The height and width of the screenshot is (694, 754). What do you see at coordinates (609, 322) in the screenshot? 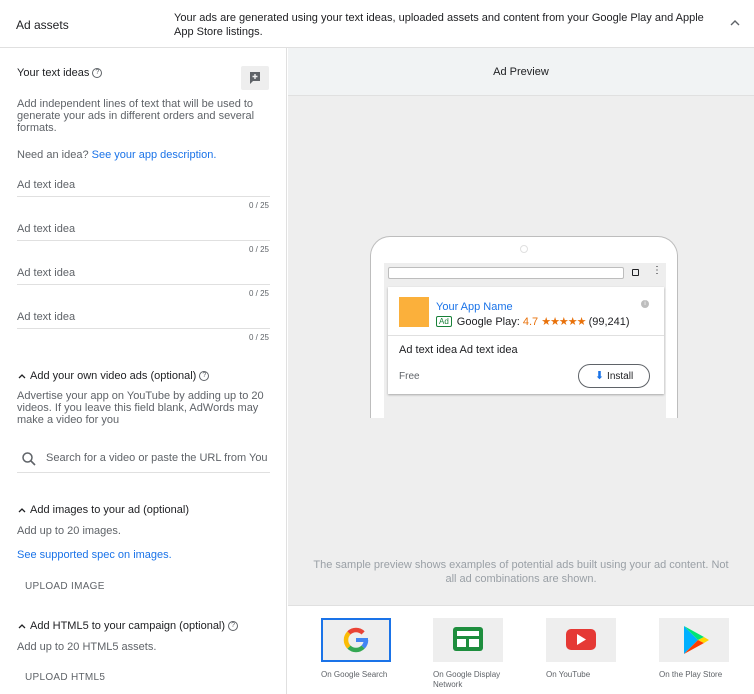
I see `review-count: (99,241)` at bounding box center [609, 322].